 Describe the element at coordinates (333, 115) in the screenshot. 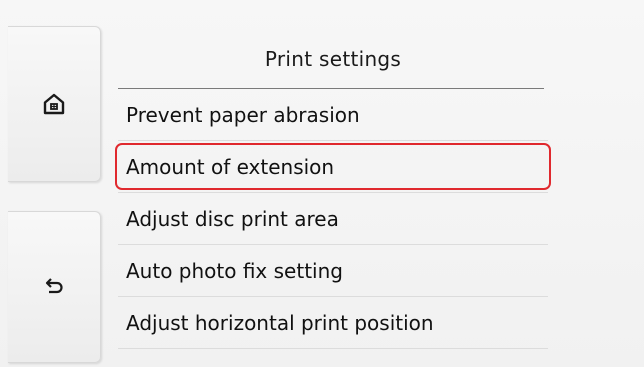

I see `menu-item-prevent-paper-abrasion: Prevent paper abrasion` at that location.